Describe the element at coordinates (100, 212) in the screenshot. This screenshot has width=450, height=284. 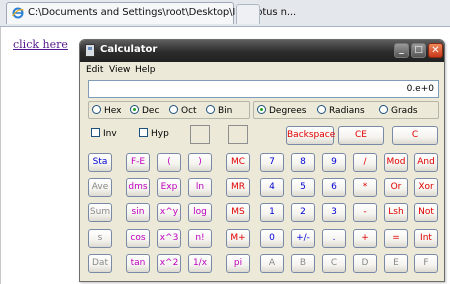
I see `key-sum-button: Sum` at that location.